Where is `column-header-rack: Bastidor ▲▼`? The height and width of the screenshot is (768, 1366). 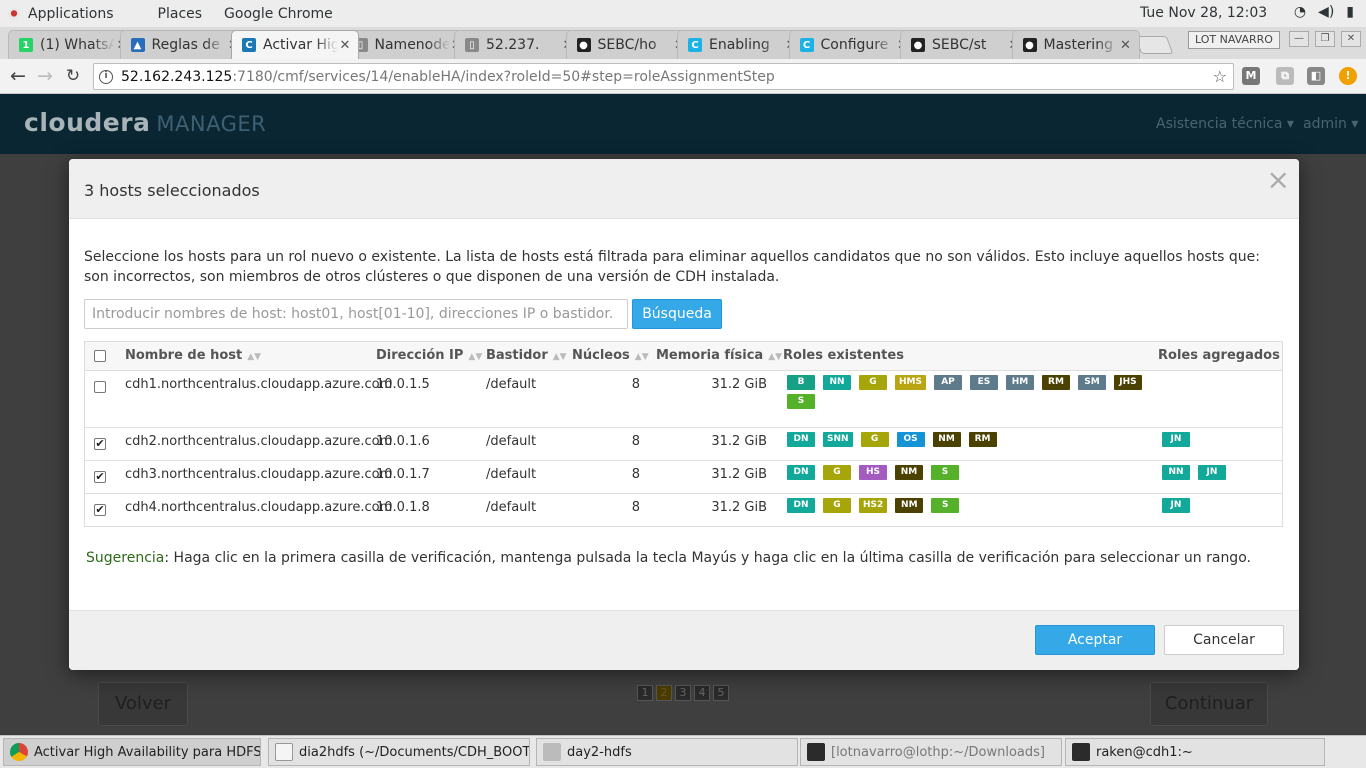 column-header-rack: Bastidor ▲▼ is located at coordinates (526, 355).